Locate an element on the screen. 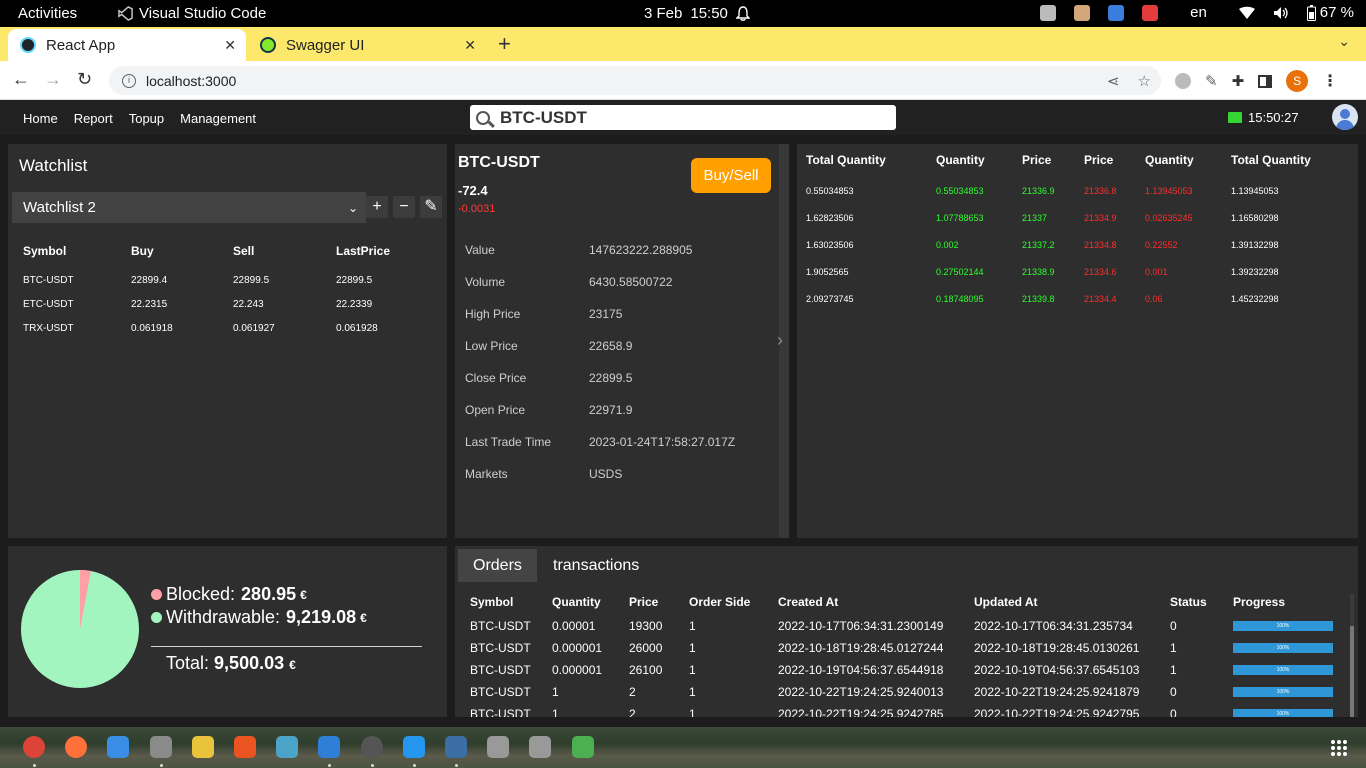  column-header: Progress is located at coordinates (1259, 602).